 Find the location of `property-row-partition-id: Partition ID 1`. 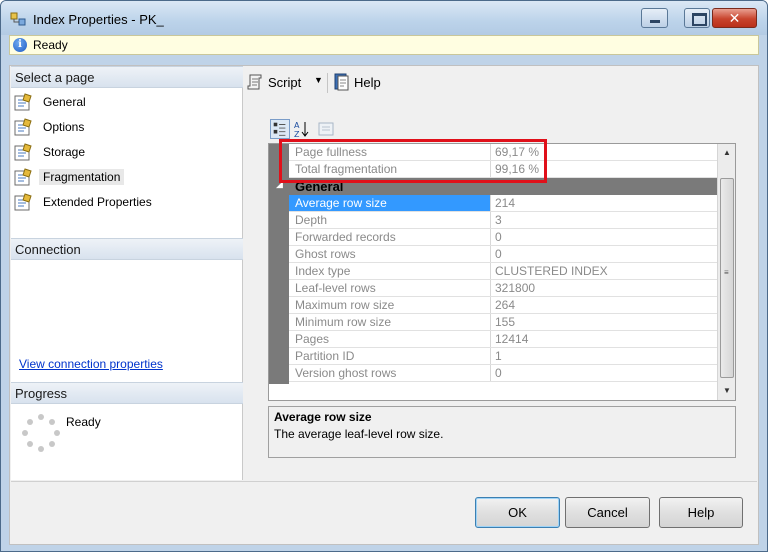

property-row-partition-id: Partition ID 1 is located at coordinates (503, 356).